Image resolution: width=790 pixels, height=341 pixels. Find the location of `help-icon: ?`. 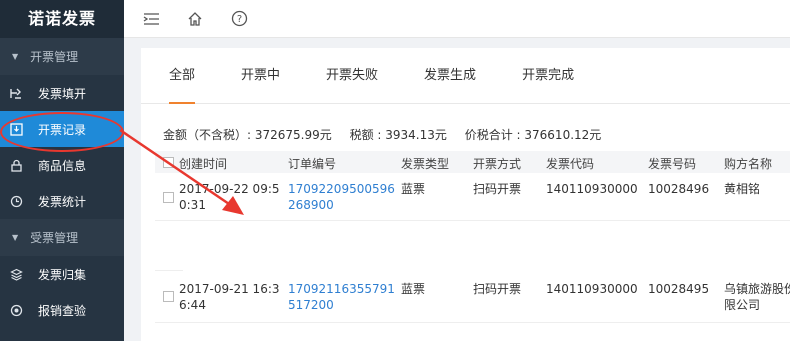

help-icon: ? is located at coordinates (239, 19).